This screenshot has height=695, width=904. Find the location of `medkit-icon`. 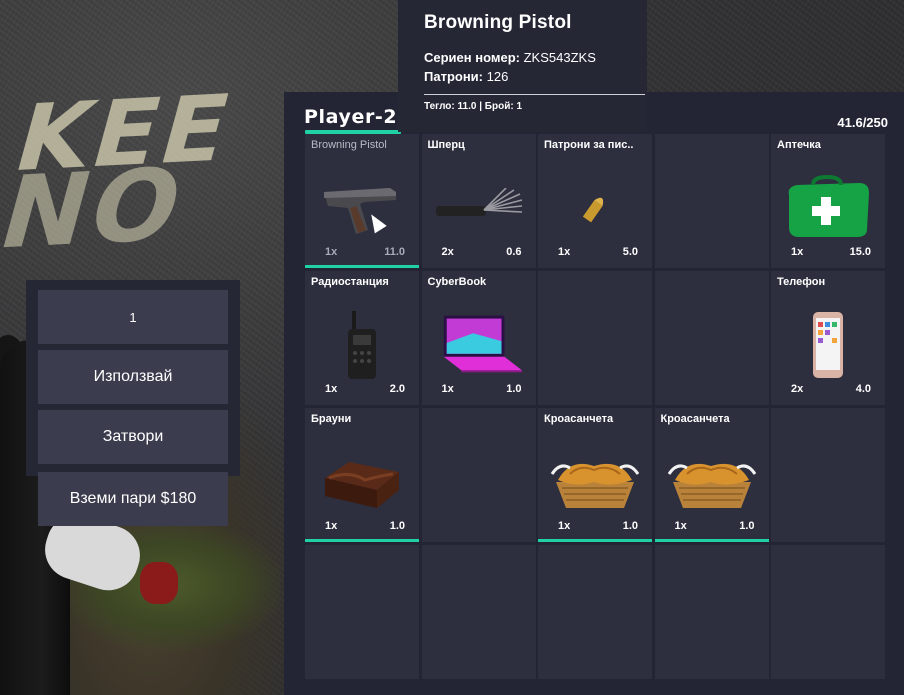

medkit-icon is located at coordinates (828, 208).